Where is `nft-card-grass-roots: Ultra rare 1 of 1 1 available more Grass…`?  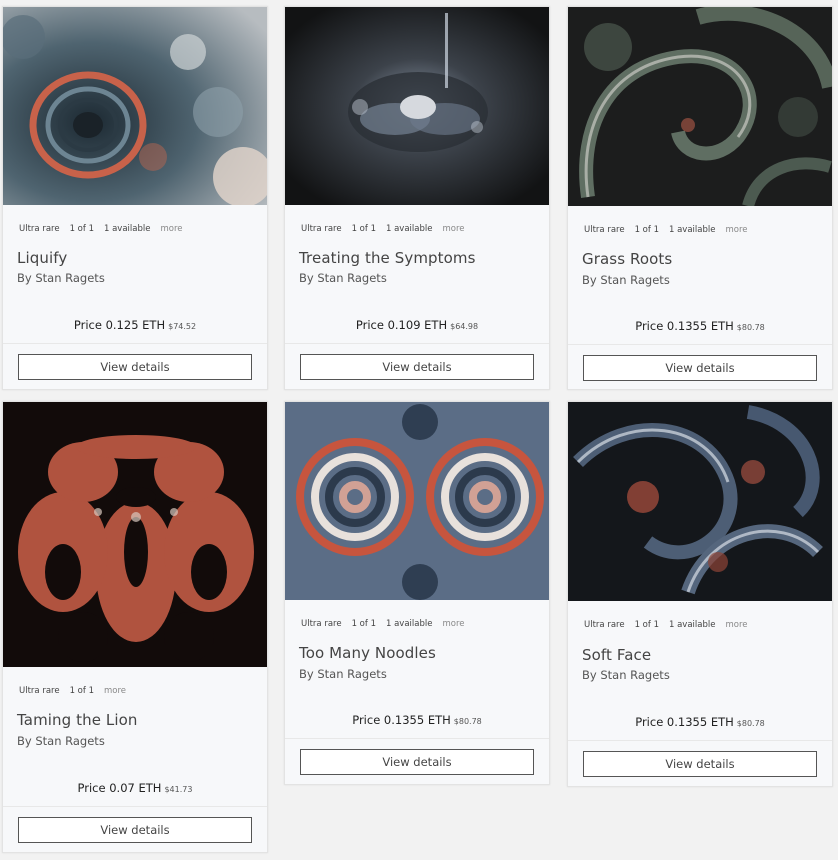
nft-card-grass-roots: Ultra rare 1 of 1 1 available more Grass… is located at coordinates (700, 198).